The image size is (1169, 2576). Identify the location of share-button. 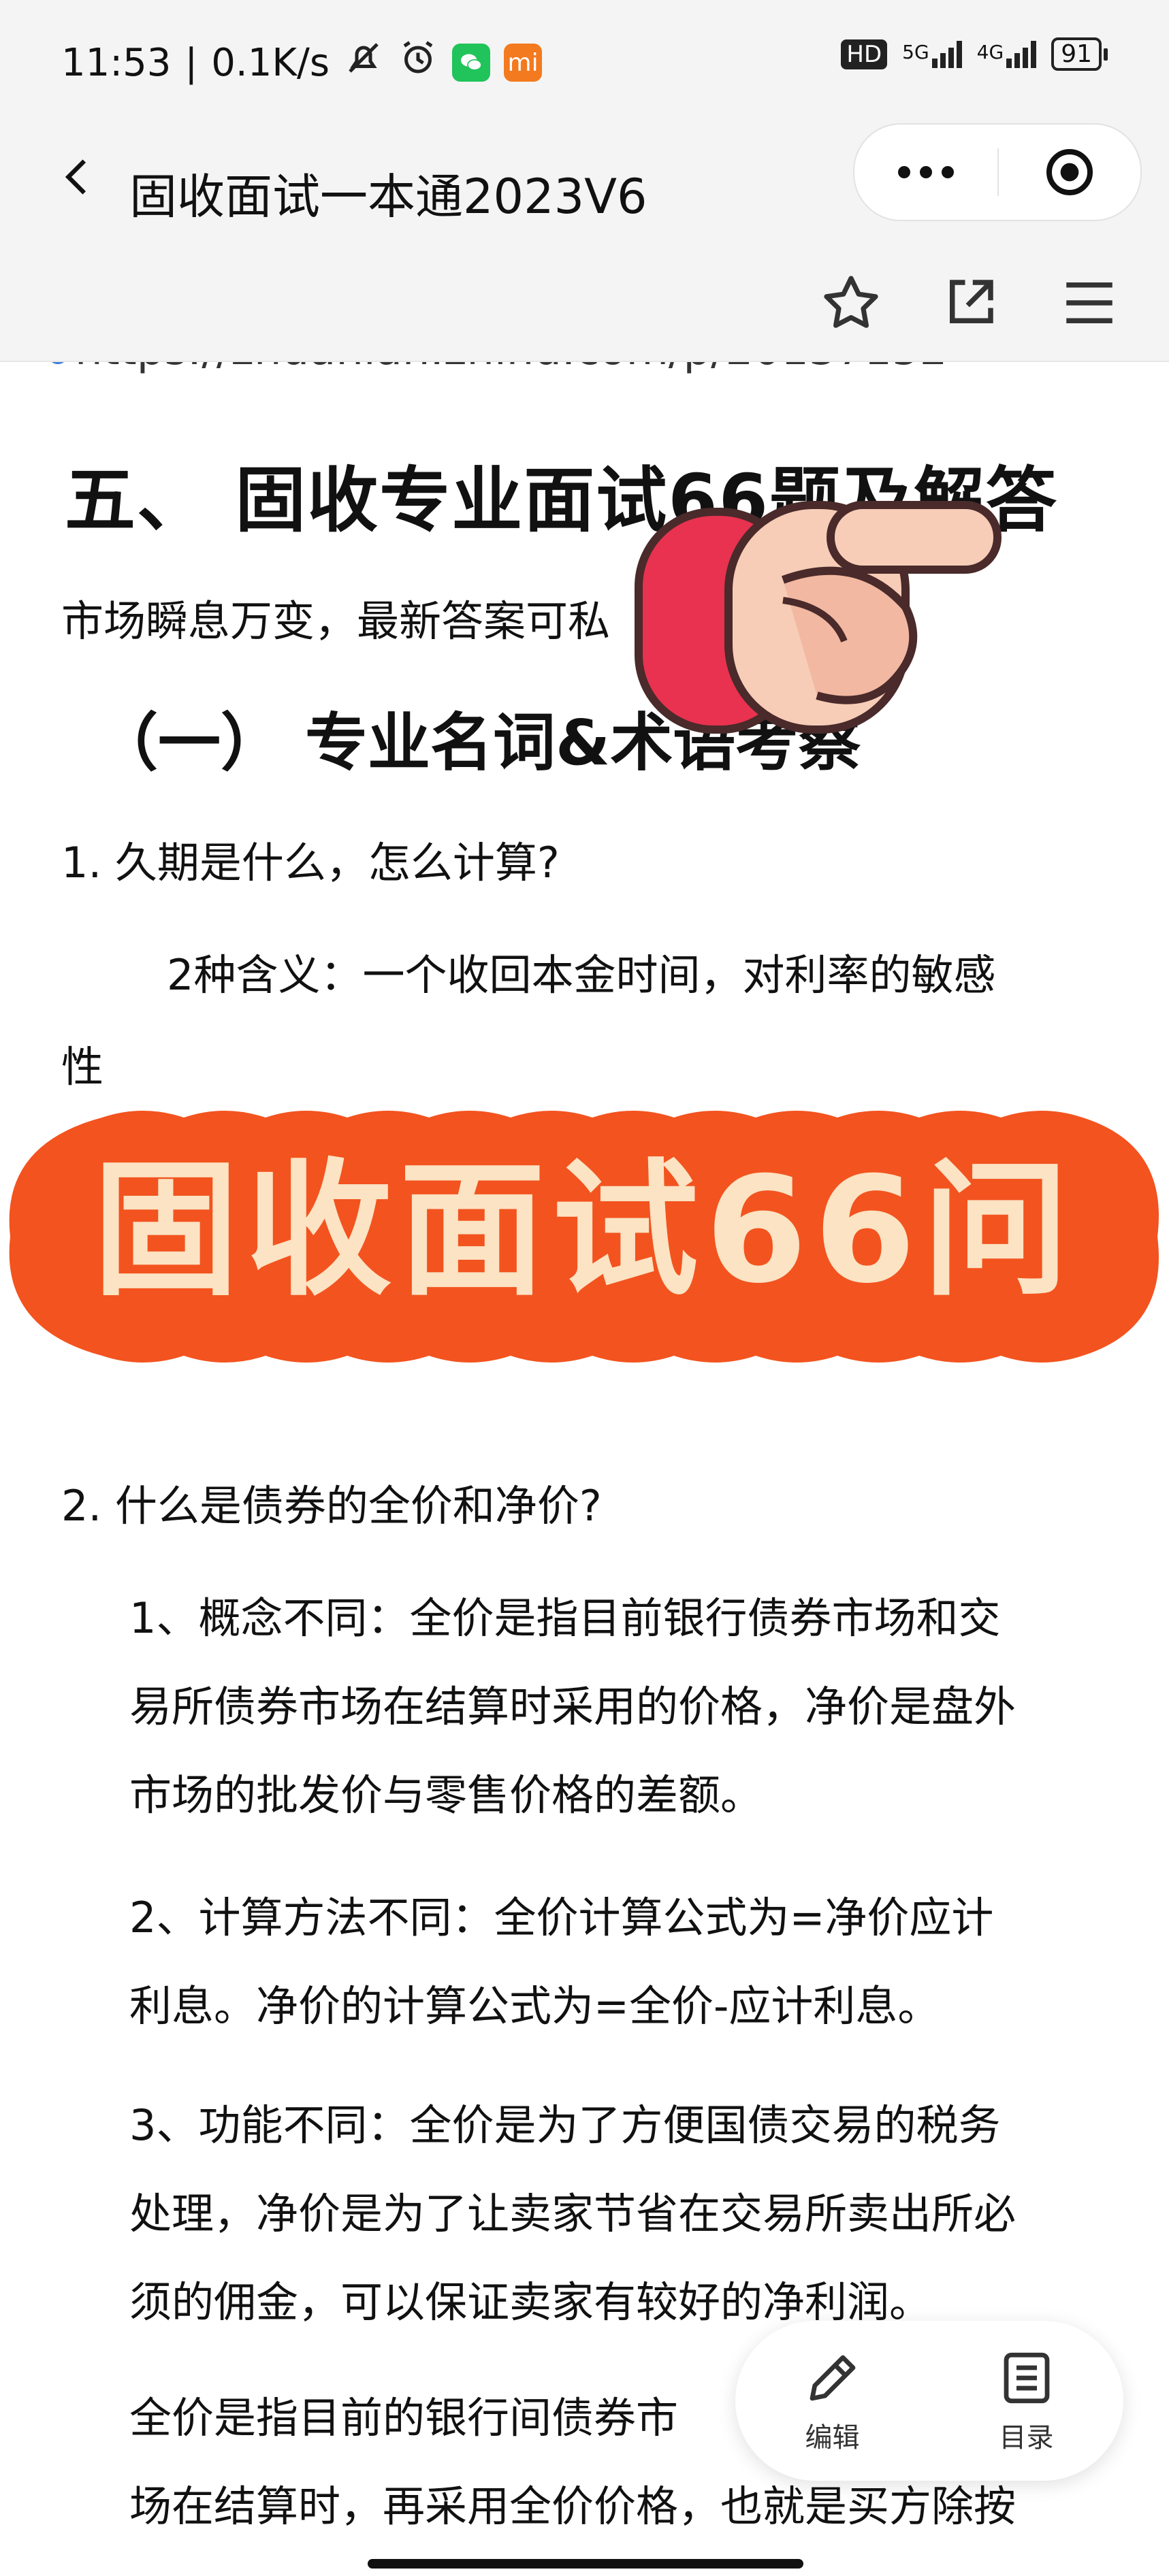
(970, 302).